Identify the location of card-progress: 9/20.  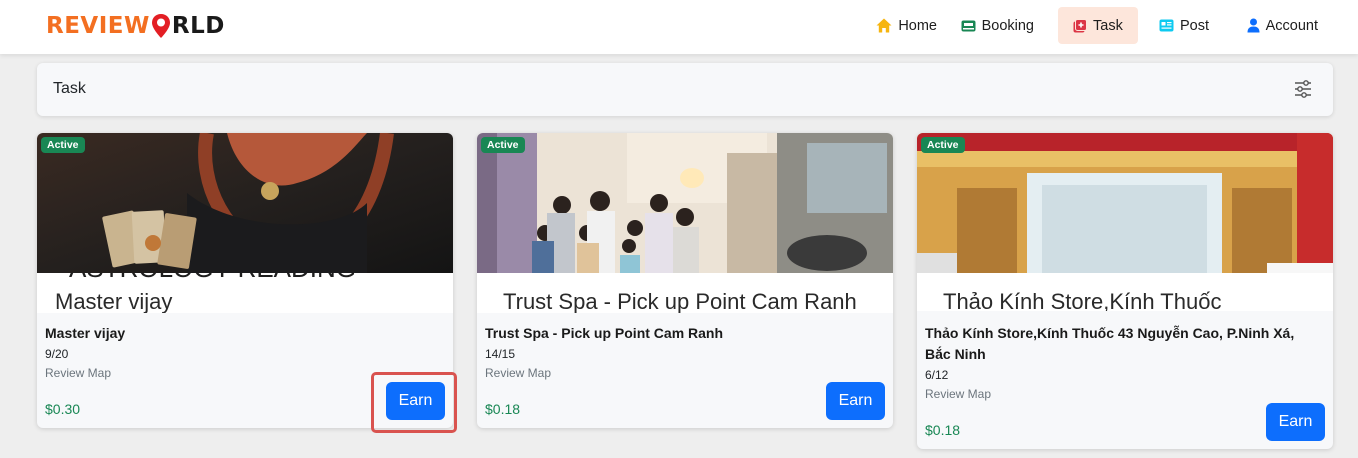
(57, 354).